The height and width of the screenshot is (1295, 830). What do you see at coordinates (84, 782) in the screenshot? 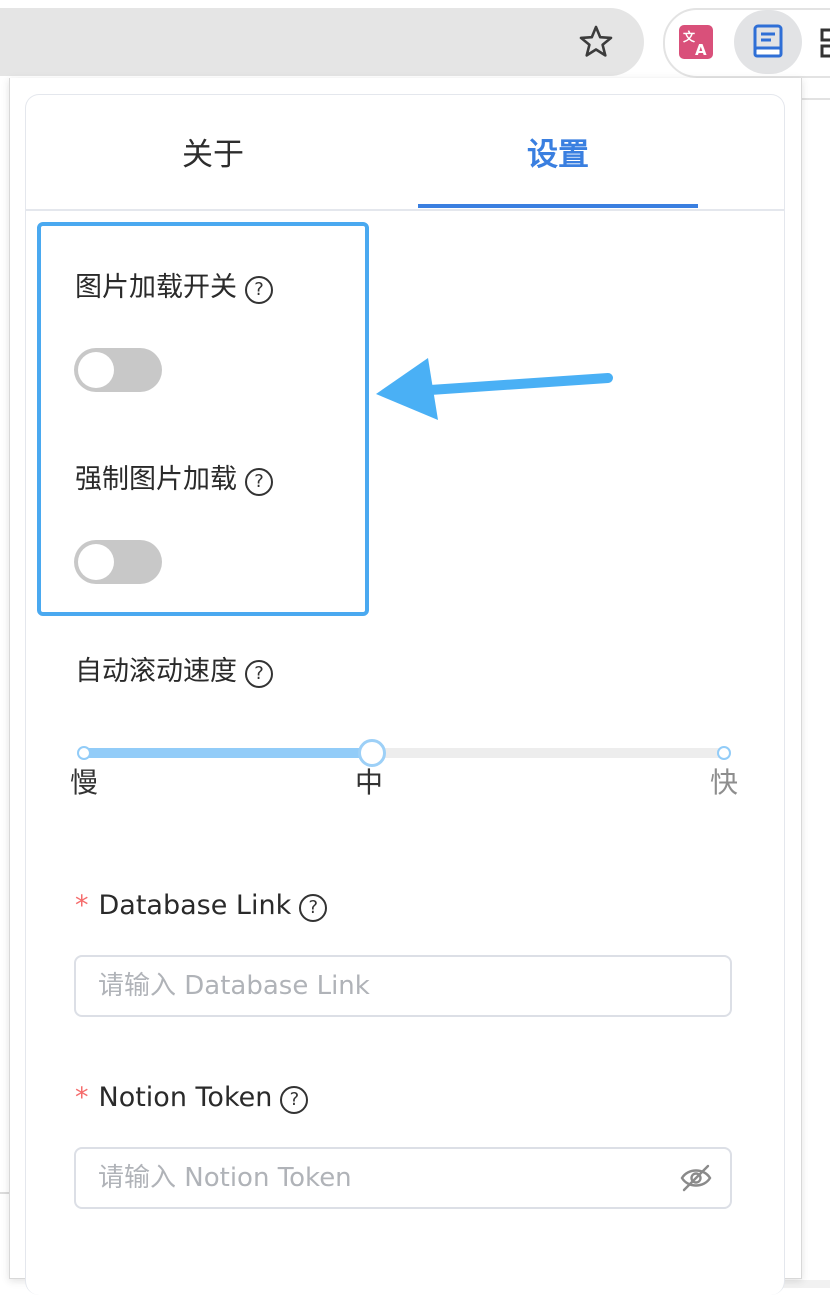
I see `slider-mark-slow: 慢` at bounding box center [84, 782].